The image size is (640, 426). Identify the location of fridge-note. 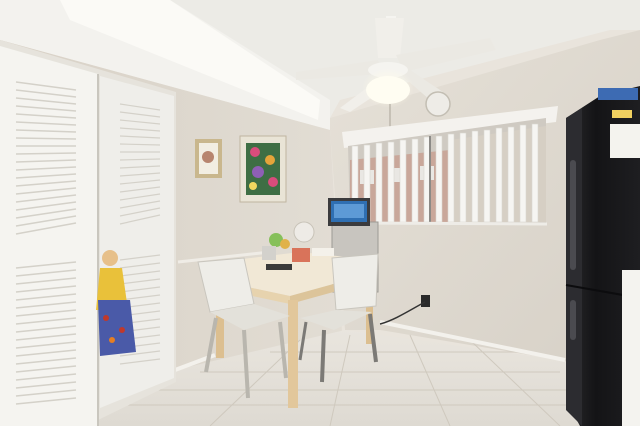
(625, 141).